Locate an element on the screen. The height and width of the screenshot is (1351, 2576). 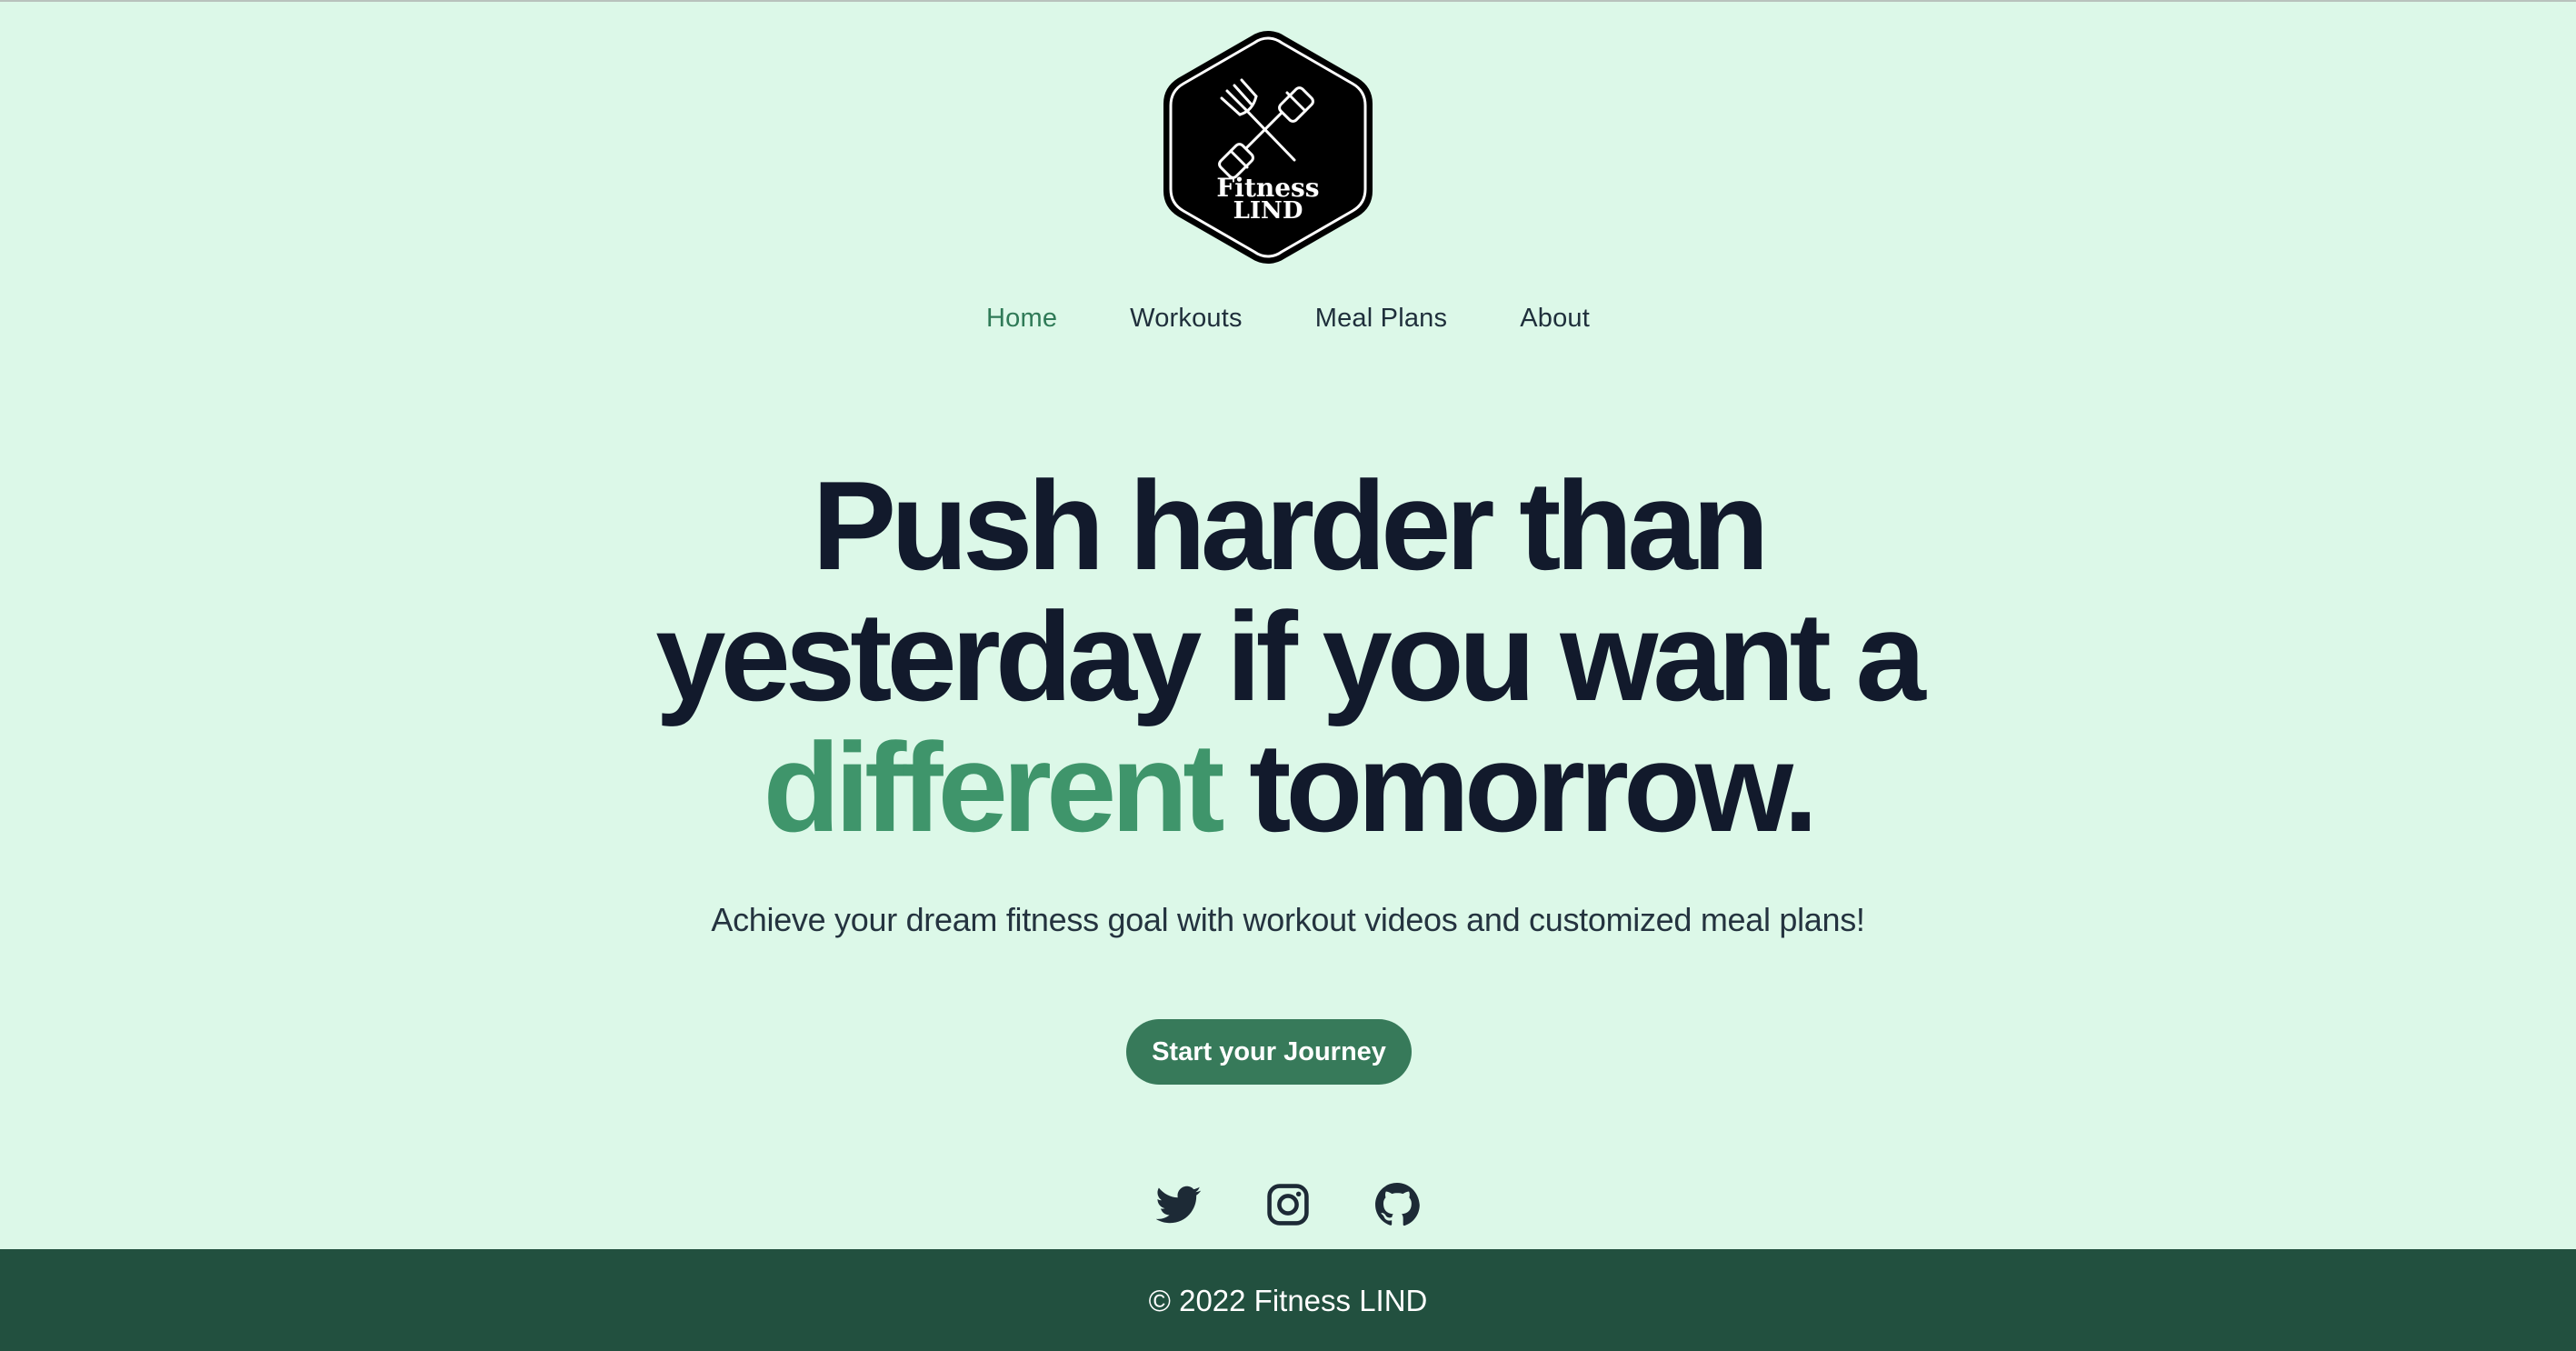
site-footer: © 2022 Fitness LIND is located at coordinates (1288, 1300).